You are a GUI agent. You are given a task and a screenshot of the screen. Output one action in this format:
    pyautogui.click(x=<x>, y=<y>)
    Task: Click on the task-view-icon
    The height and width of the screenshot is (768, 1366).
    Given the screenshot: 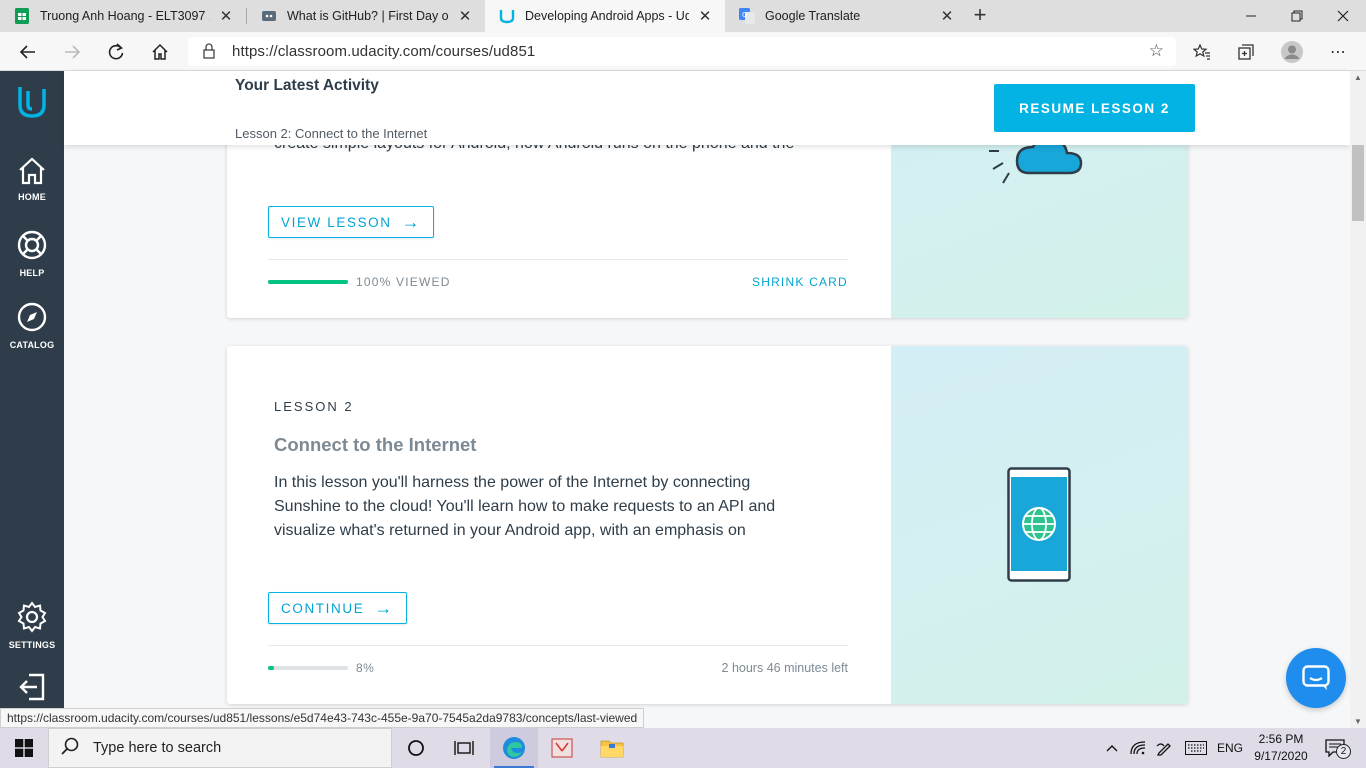 What is the action you would take?
    pyautogui.click(x=464, y=748)
    